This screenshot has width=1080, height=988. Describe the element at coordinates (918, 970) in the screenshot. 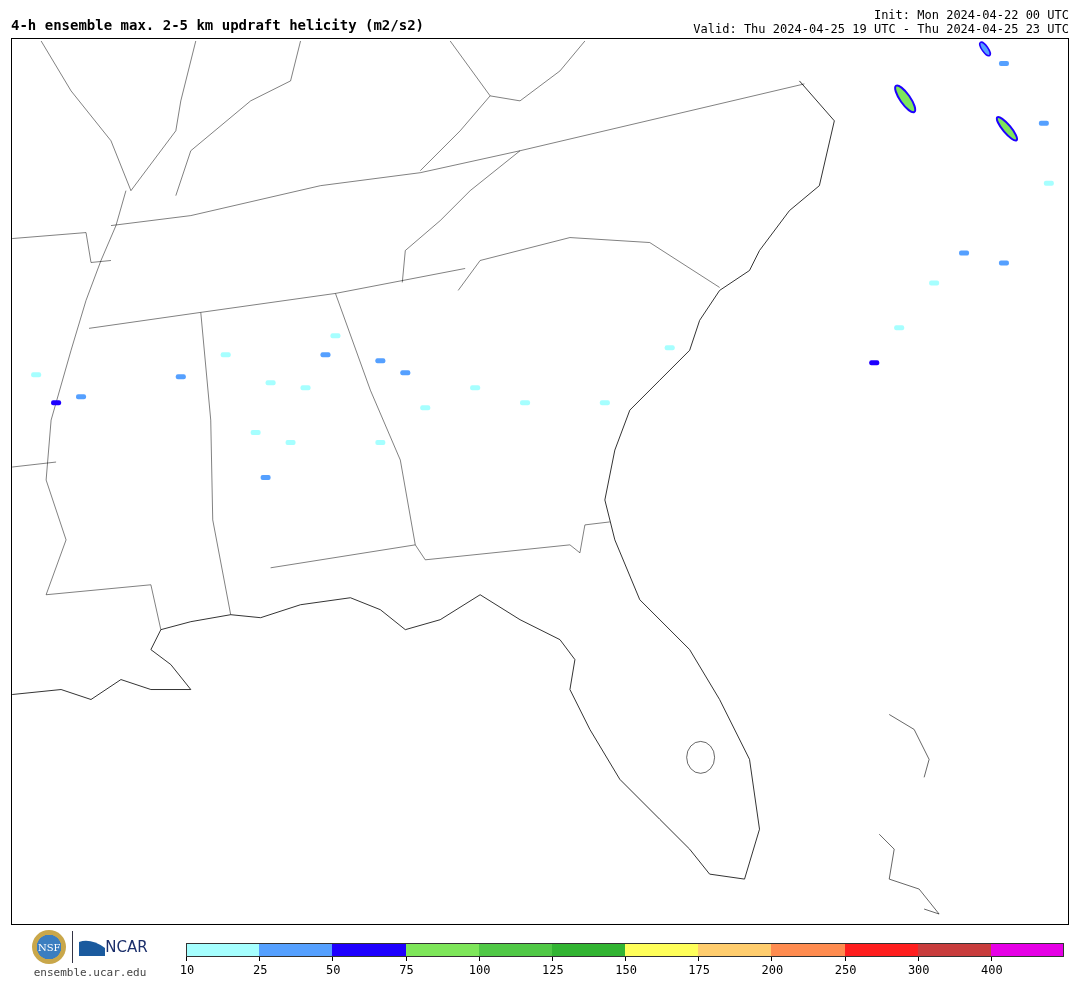

I see `legend-label: 300` at that location.